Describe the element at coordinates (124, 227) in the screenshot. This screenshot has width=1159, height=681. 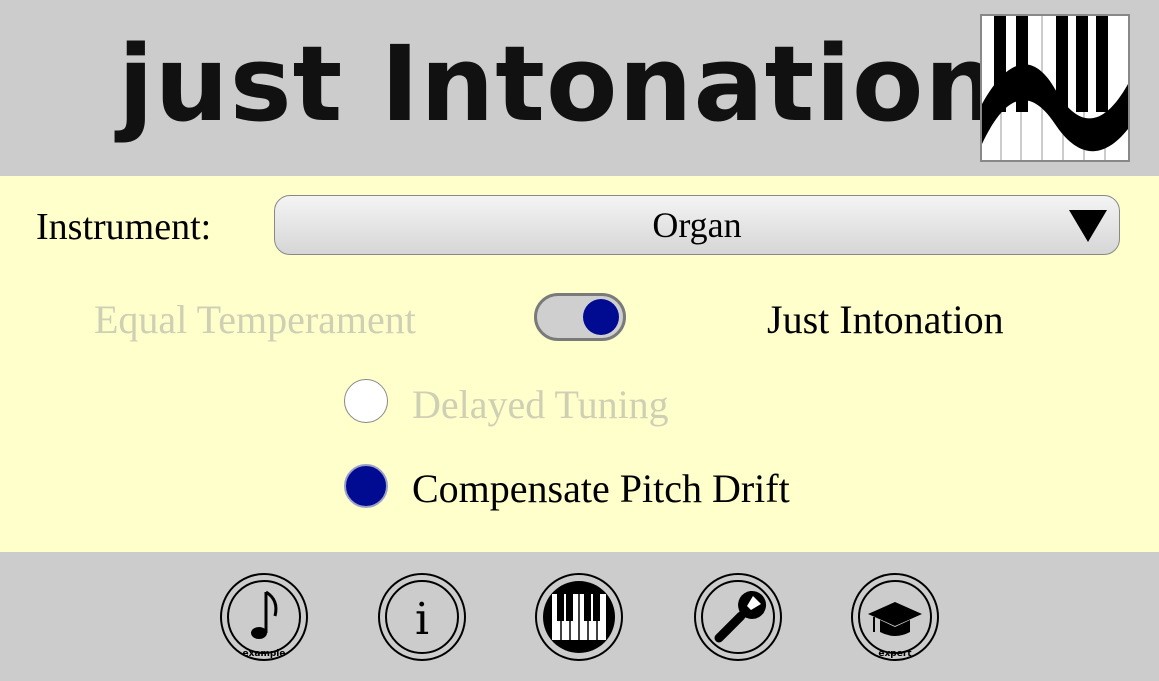
I see `instrument-label: Instrument:` at that location.